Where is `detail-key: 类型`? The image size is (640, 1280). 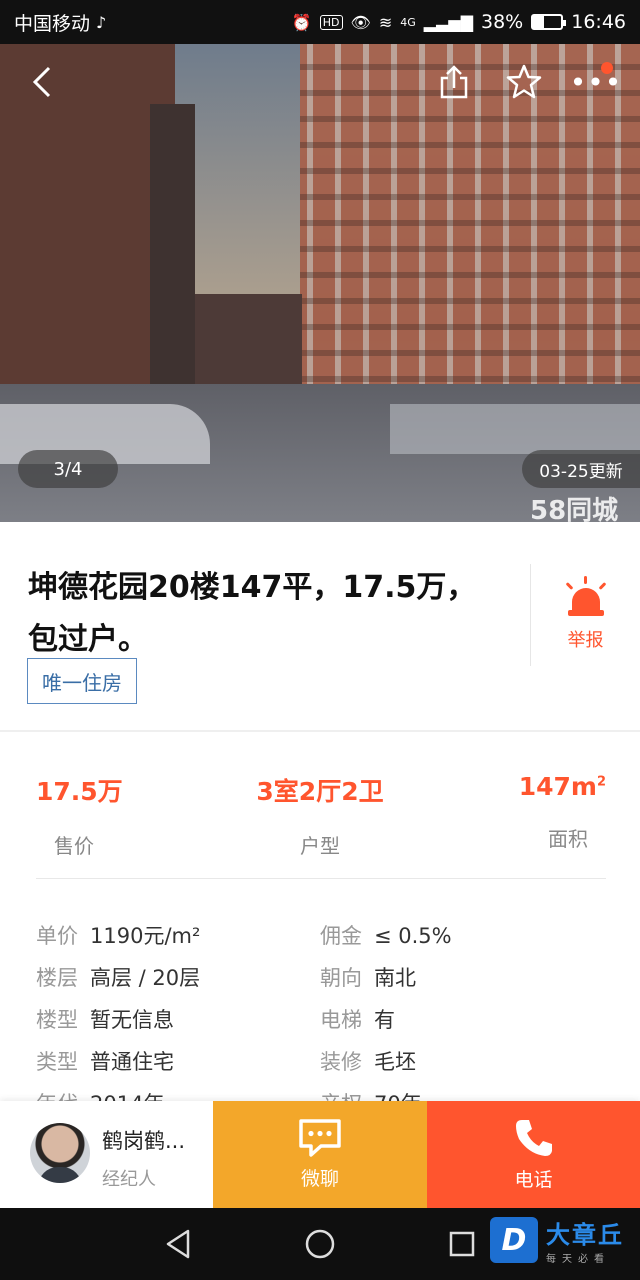
detail-key: 类型 is located at coordinates (57, 1062).